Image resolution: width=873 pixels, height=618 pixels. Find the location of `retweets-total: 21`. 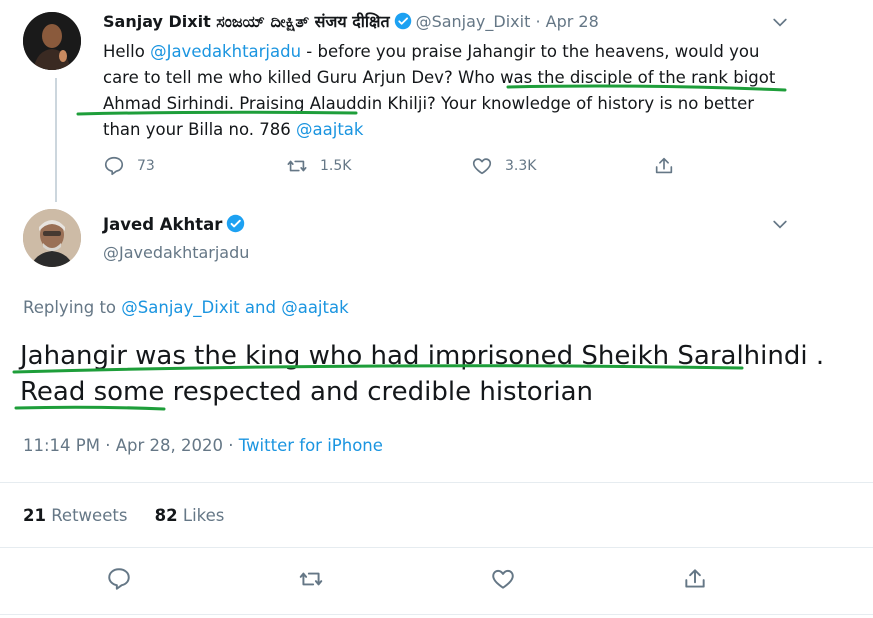

retweets-total: 21 is located at coordinates (34, 515).